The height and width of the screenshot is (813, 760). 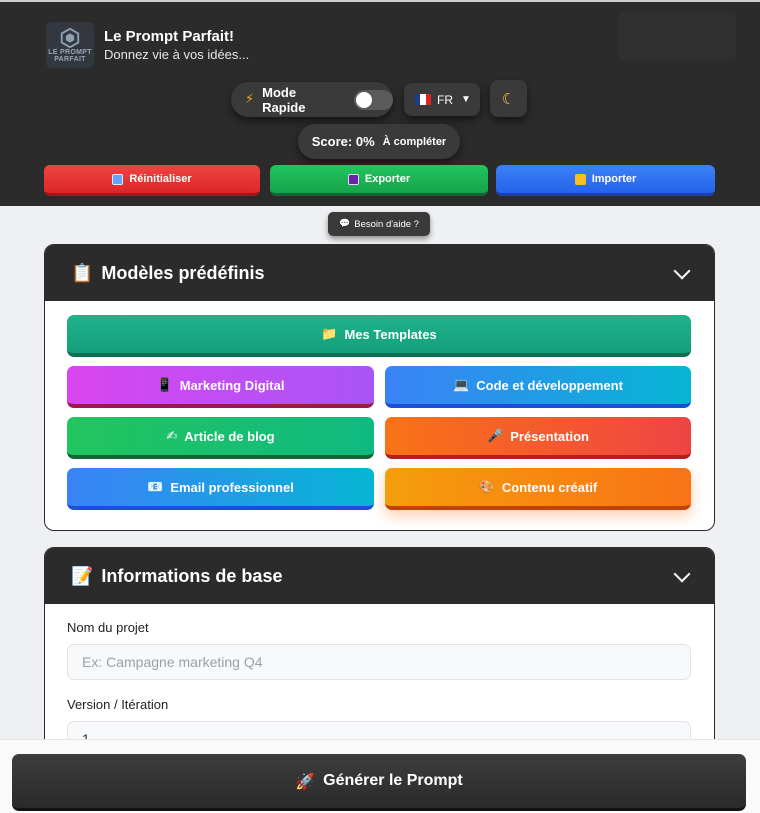 I want to click on score-value: Score: 0%, so click(x=343, y=141).